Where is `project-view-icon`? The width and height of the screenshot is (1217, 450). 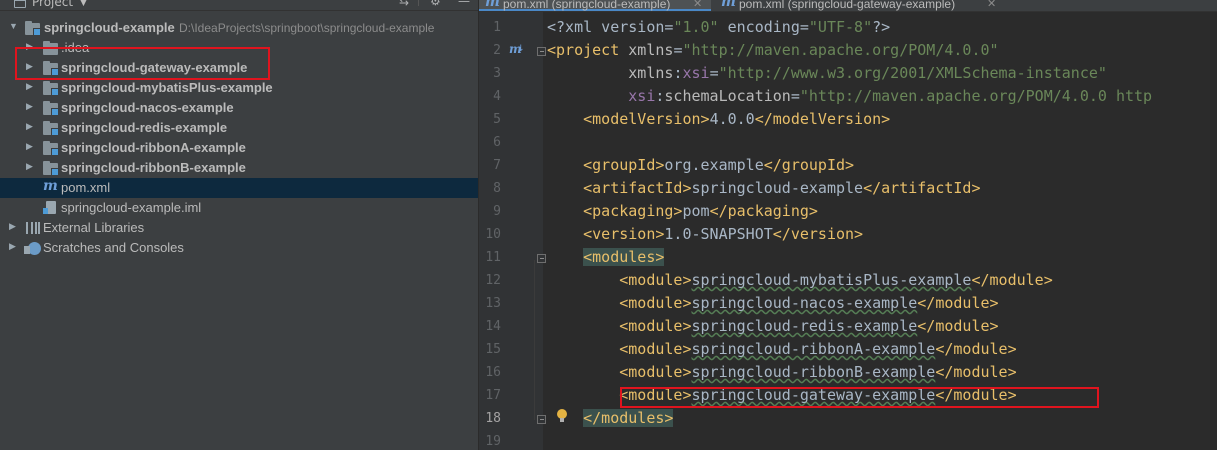
project-view-icon is located at coordinates (20, 4).